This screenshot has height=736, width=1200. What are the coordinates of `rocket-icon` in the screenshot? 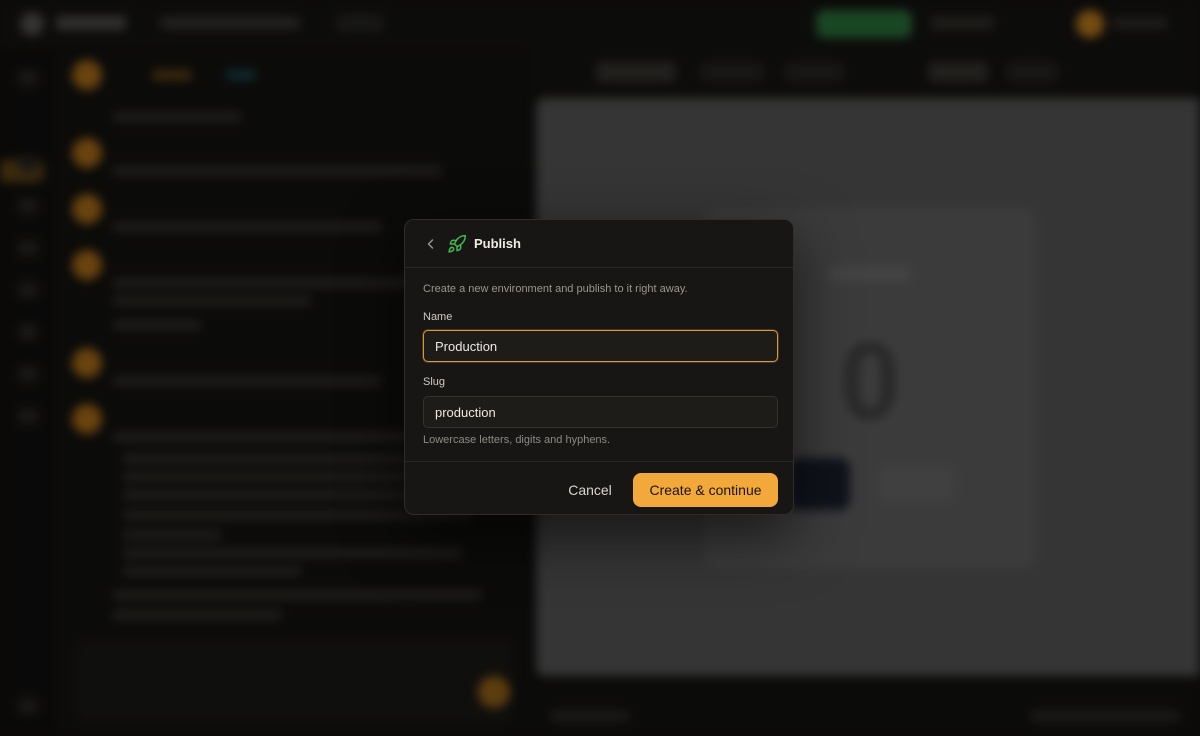 It's located at (457, 243).